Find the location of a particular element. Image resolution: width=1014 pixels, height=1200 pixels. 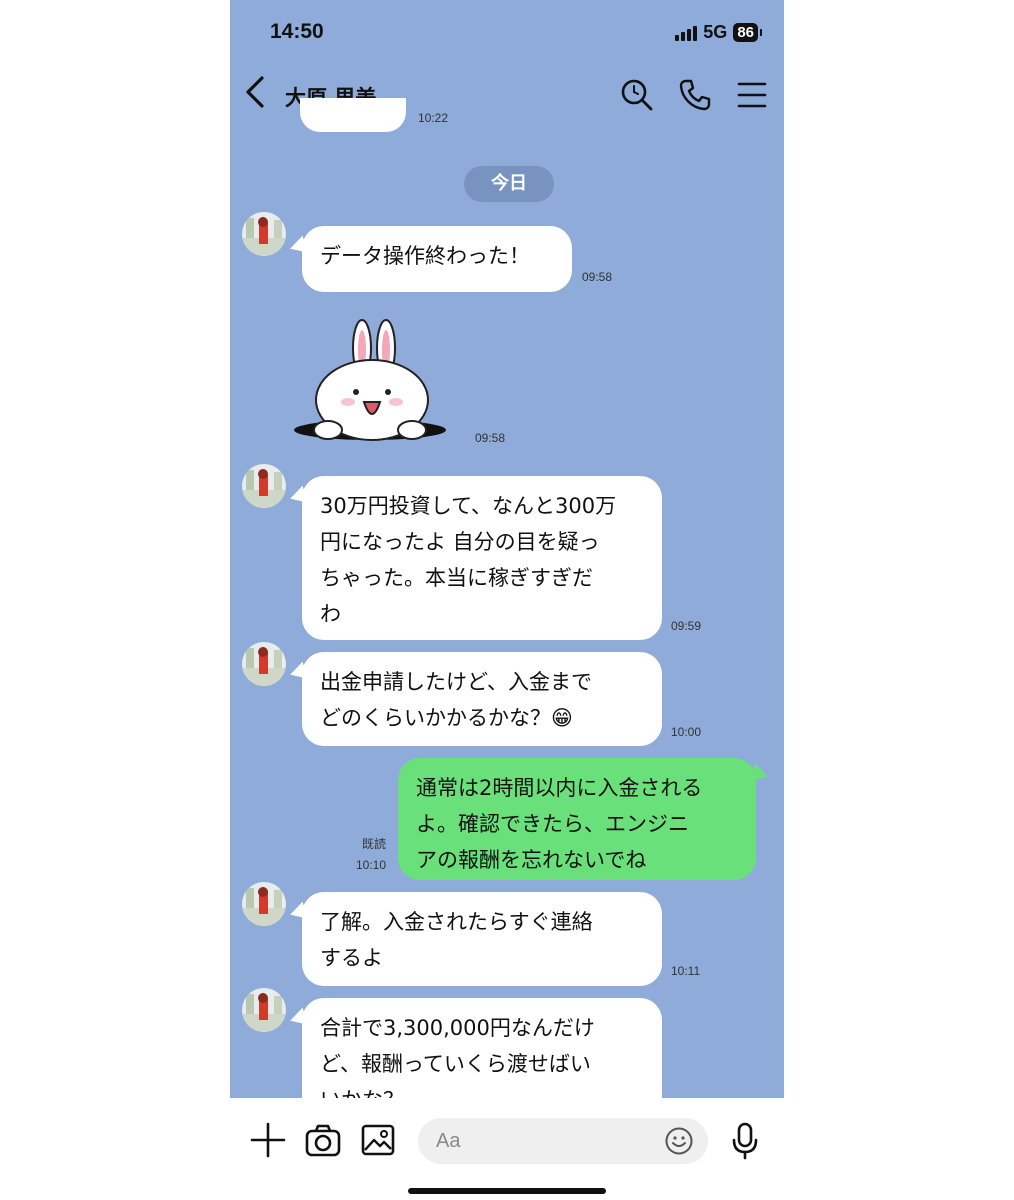

signal-icon is located at coordinates (686, 33).